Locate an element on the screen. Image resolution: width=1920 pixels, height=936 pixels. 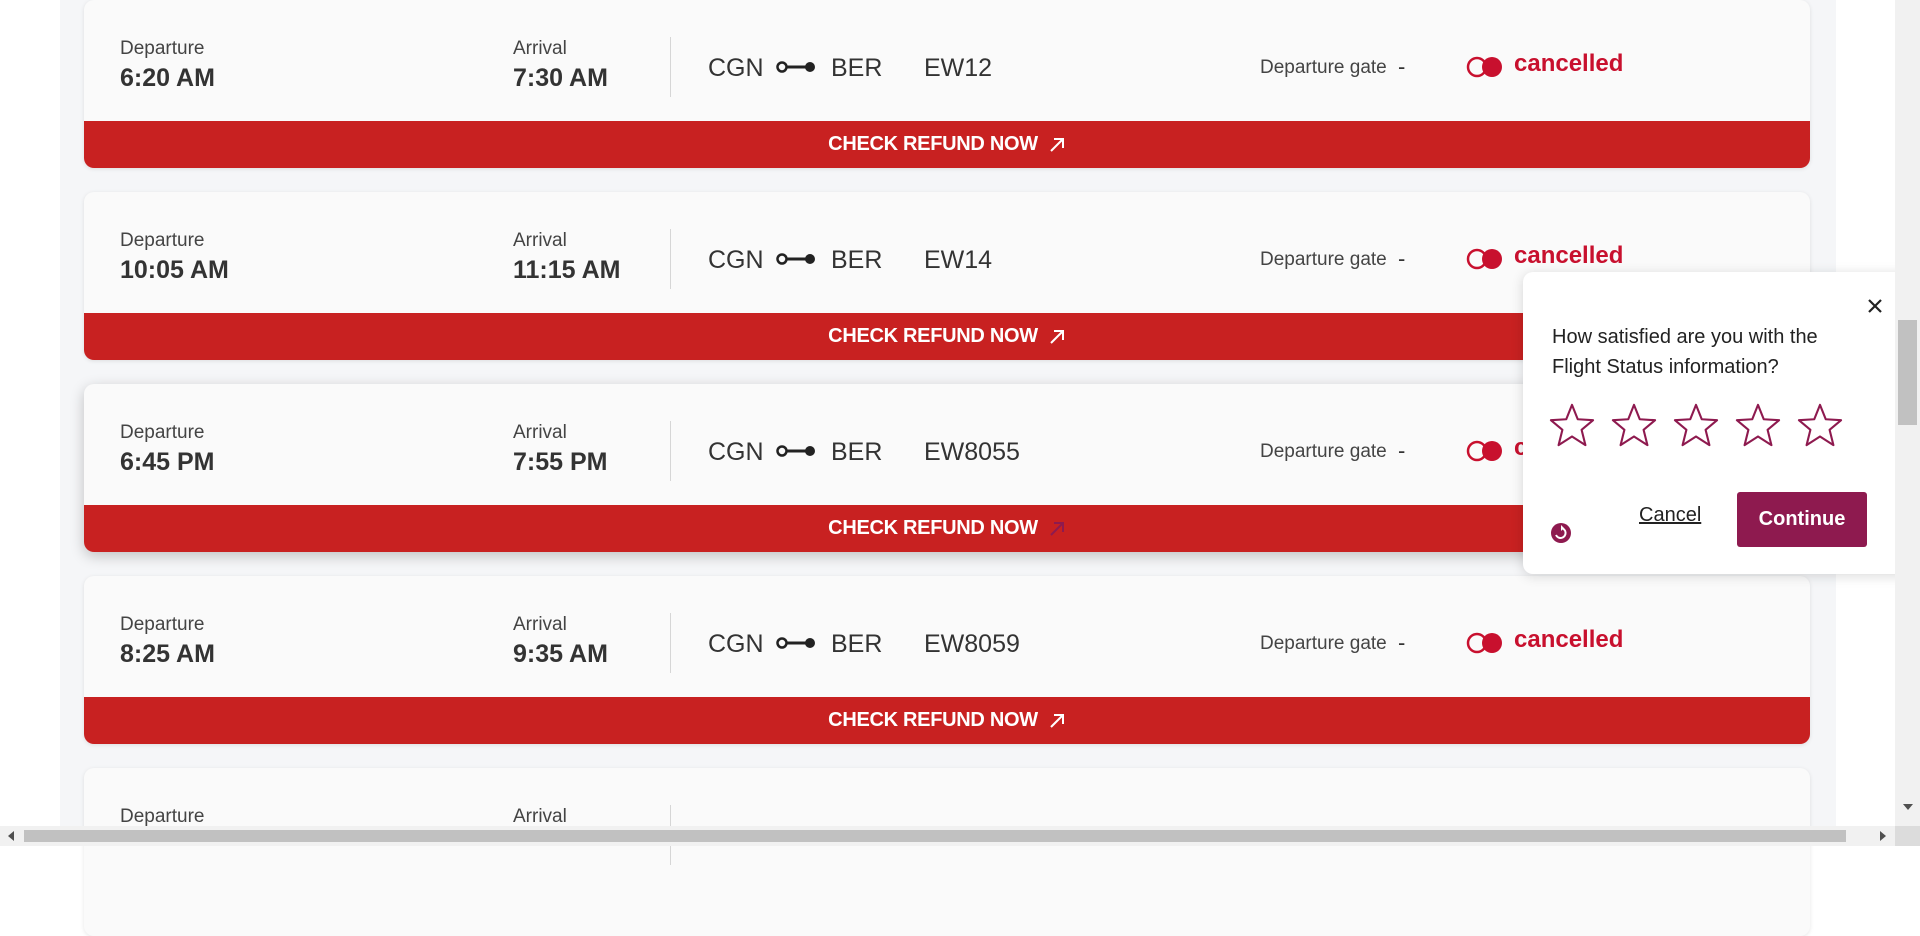
horizontal-scrollbar-thumb is located at coordinates (935, 836).